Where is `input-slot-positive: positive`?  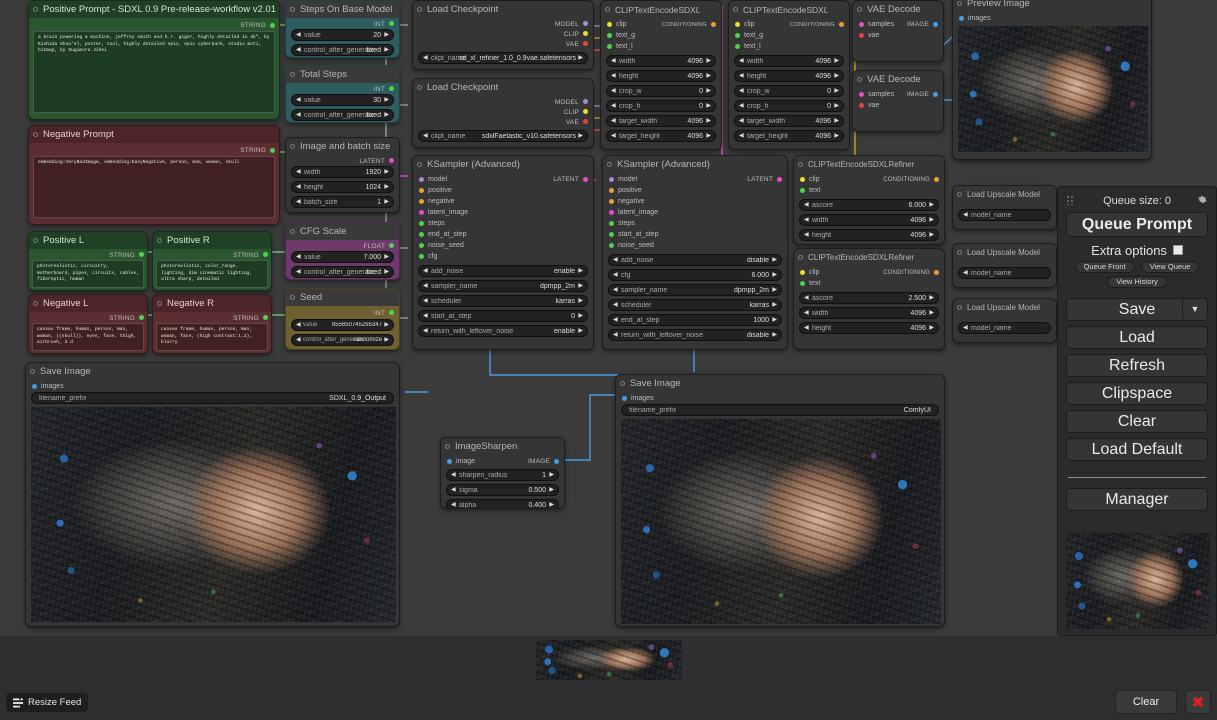
input-slot-positive: positive is located at coordinates (503, 190).